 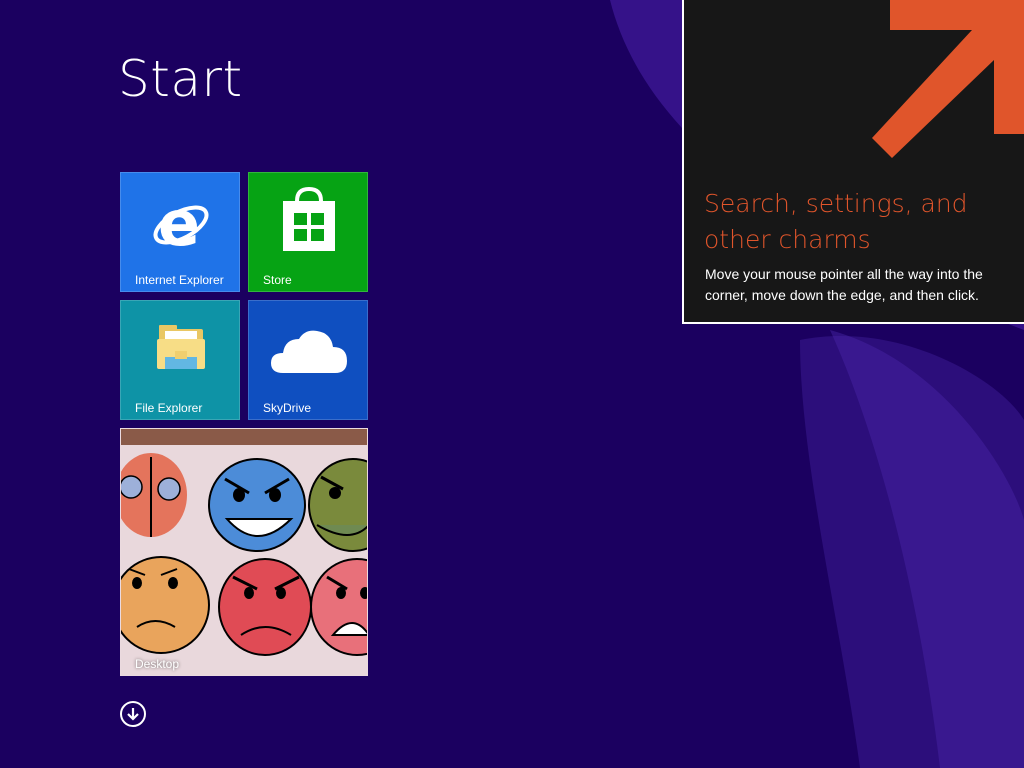 I want to click on tile-desktop: Desktop, so click(x=244, y=552).